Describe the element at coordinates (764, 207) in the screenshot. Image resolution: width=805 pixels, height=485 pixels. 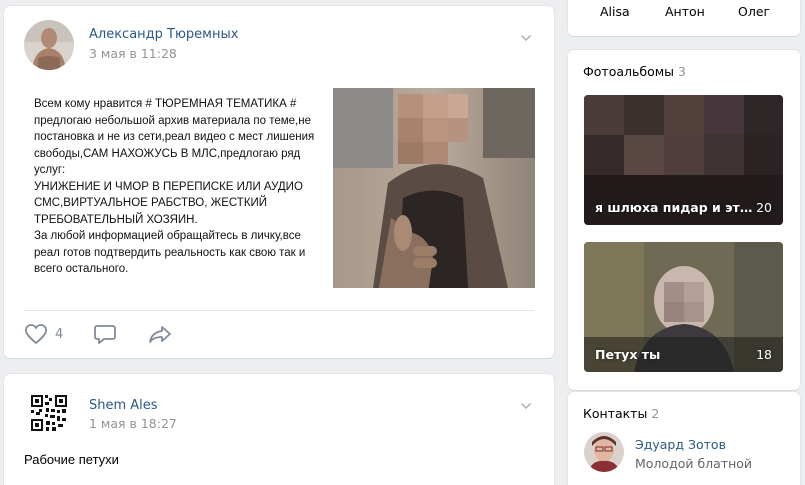
I see `album-count: 20` at that location.